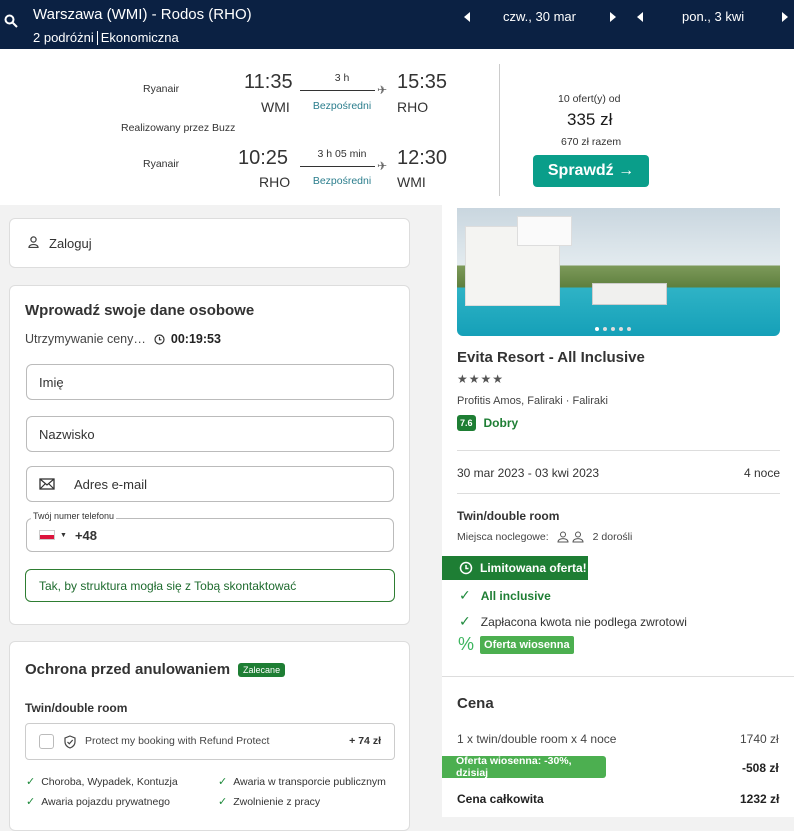 This screenshot has width=794, height=831. I want to click on feature-text: Awaria pojazdu prywatnego, so click(106, 801).